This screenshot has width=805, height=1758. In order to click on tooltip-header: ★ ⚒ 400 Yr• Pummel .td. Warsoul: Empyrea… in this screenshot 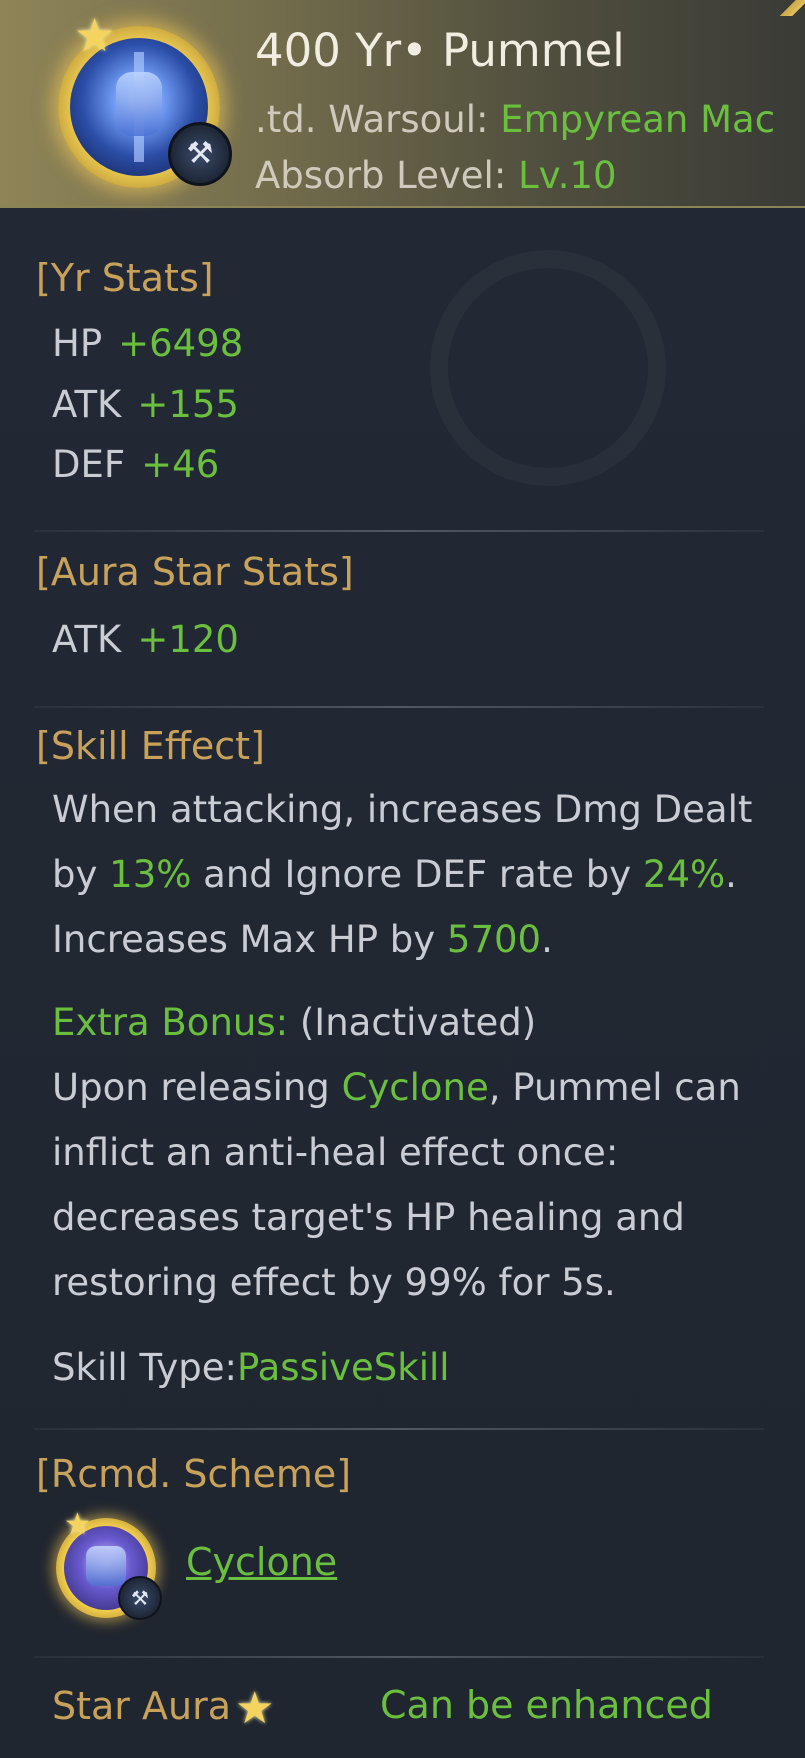, I will do `click(402, 104)`.